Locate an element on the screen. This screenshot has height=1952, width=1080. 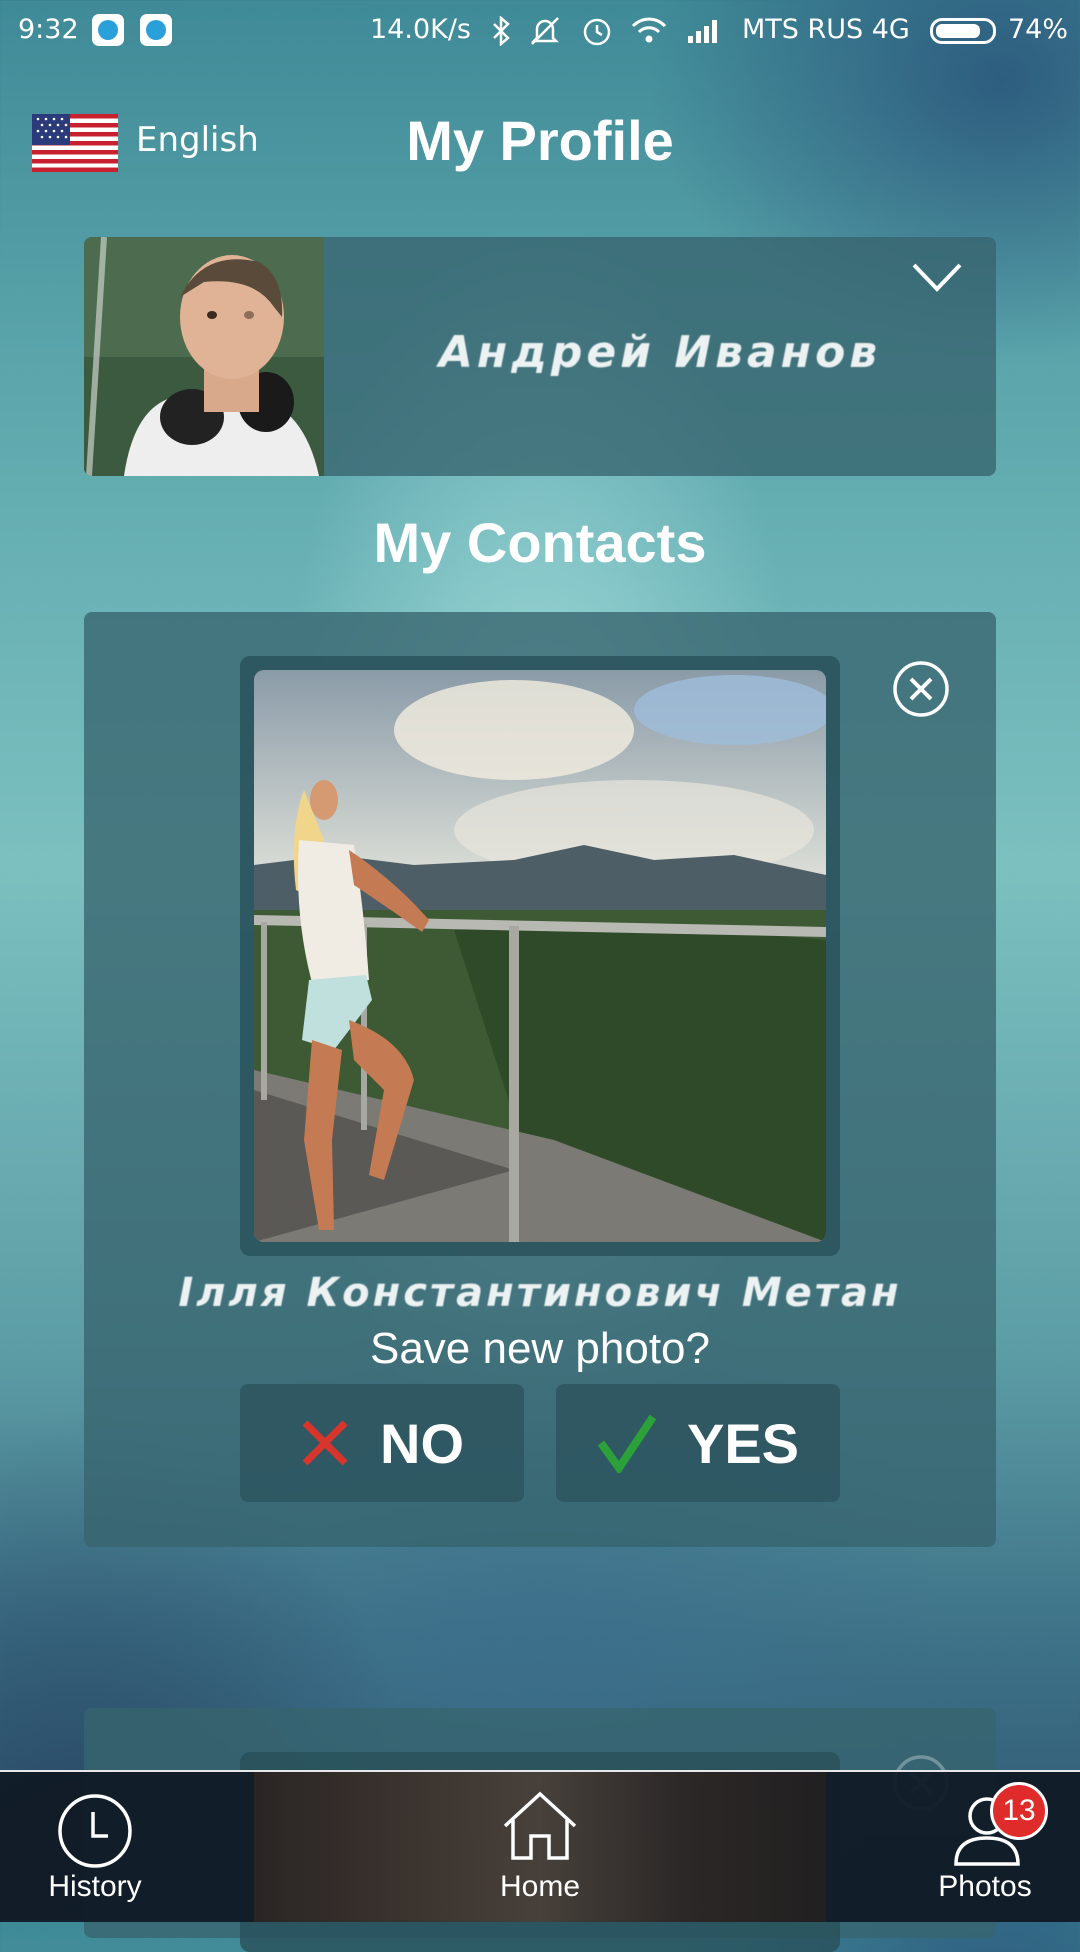
nav-history: History is located at coordinates (95, 1847).